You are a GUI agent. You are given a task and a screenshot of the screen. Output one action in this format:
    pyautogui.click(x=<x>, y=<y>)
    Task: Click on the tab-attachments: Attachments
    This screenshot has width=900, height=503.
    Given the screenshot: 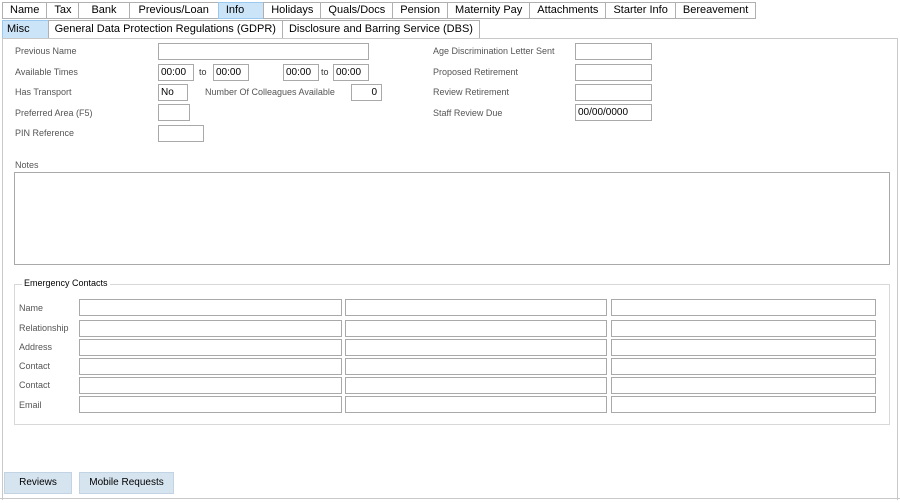 What is the action you would take?
    pyautogui.click(x=567, y=10)
    